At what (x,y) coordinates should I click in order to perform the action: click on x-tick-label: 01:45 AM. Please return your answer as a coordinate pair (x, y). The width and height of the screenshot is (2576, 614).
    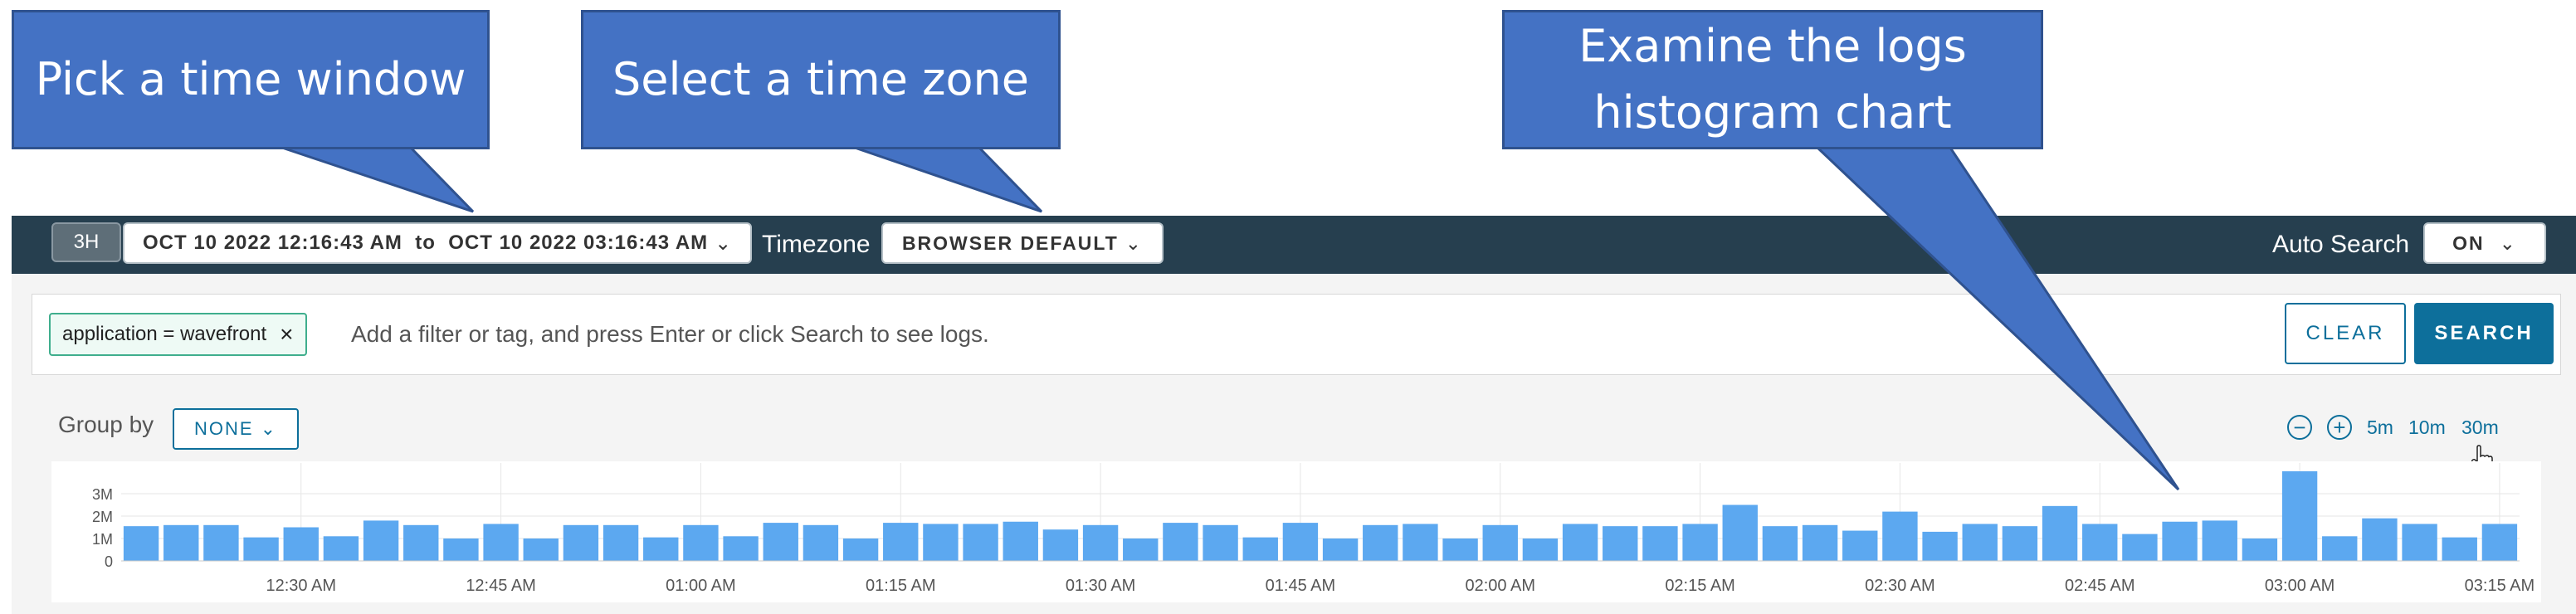
    Looking at the image, I should click on (1301, 586).